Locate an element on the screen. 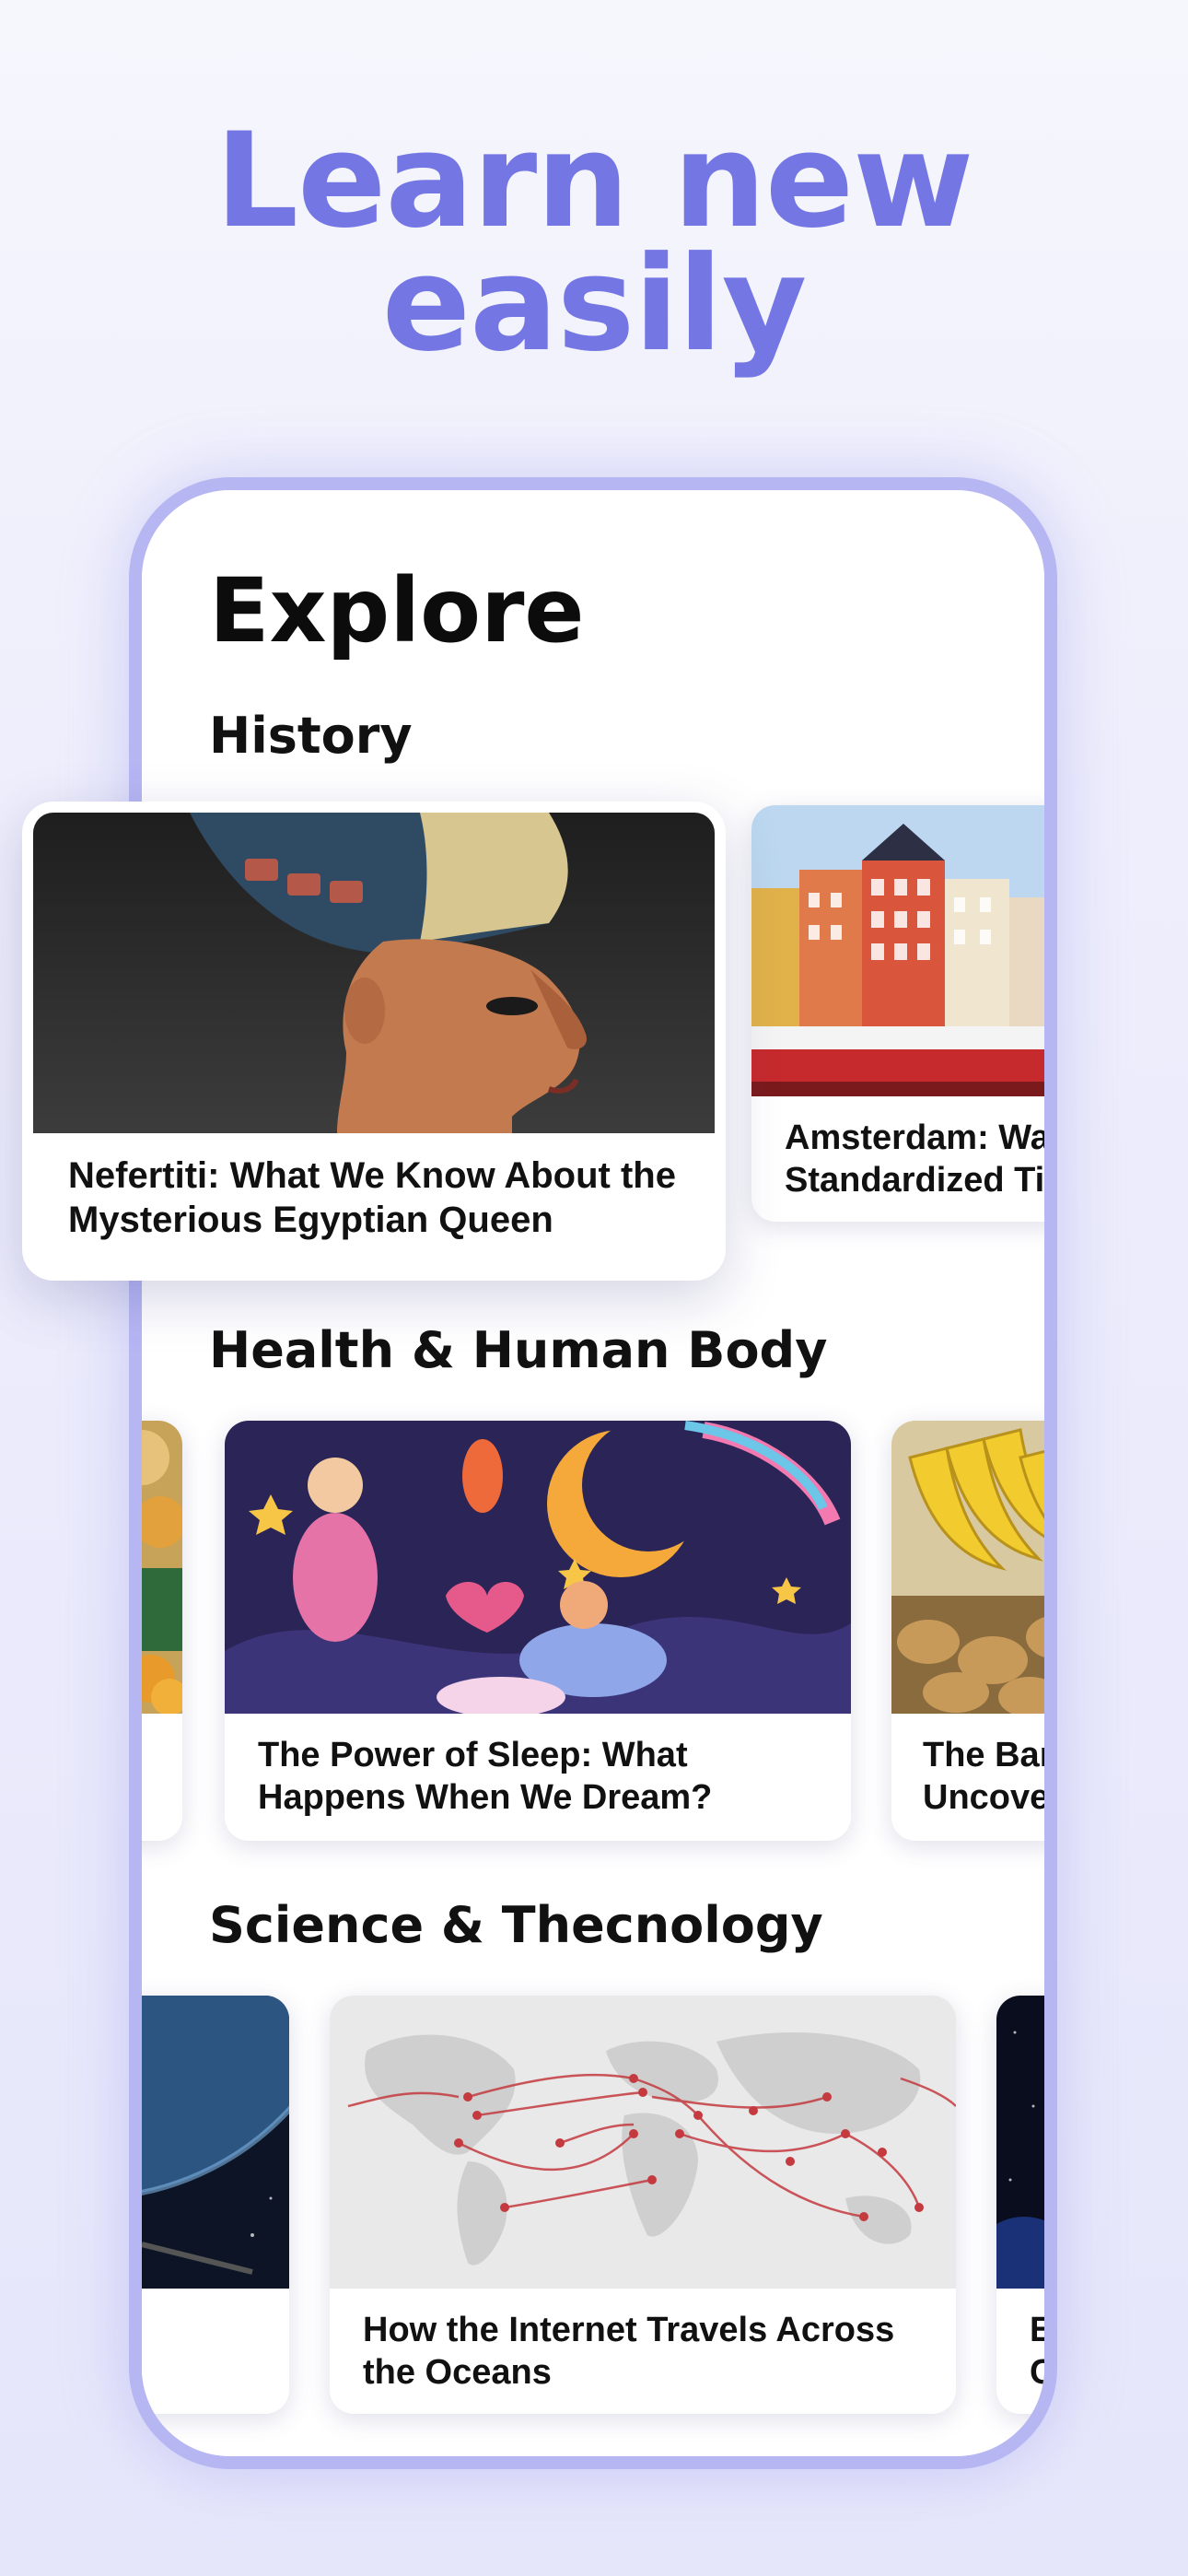 Image resolution: width=1188 pixels, height=2576 pixels. sleep-illustration is located at coordinates (538, 1567).